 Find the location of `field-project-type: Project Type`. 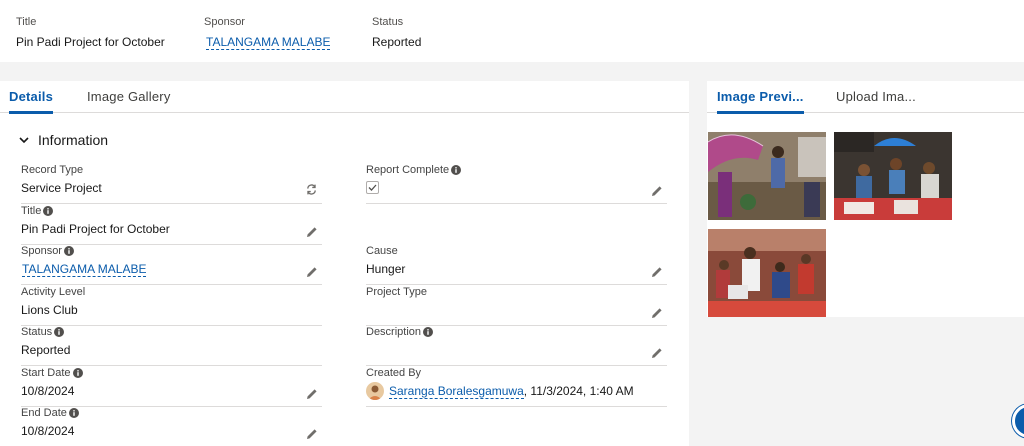

field-project-type: Project Type is located at coordinates (516, 305).